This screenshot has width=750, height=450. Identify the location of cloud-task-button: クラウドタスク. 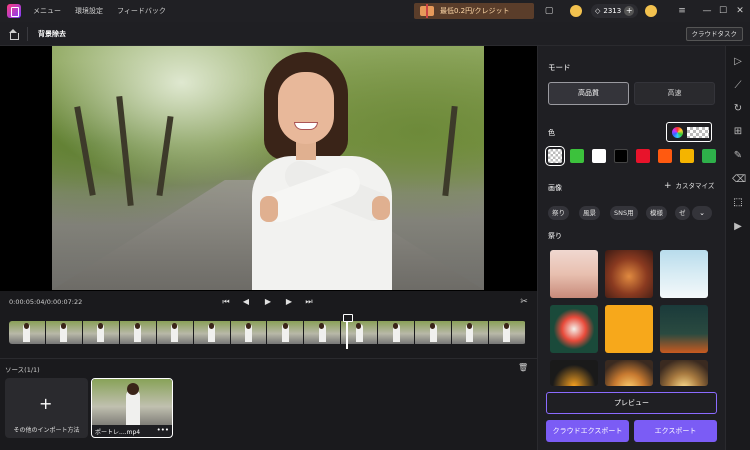
(714, 34).